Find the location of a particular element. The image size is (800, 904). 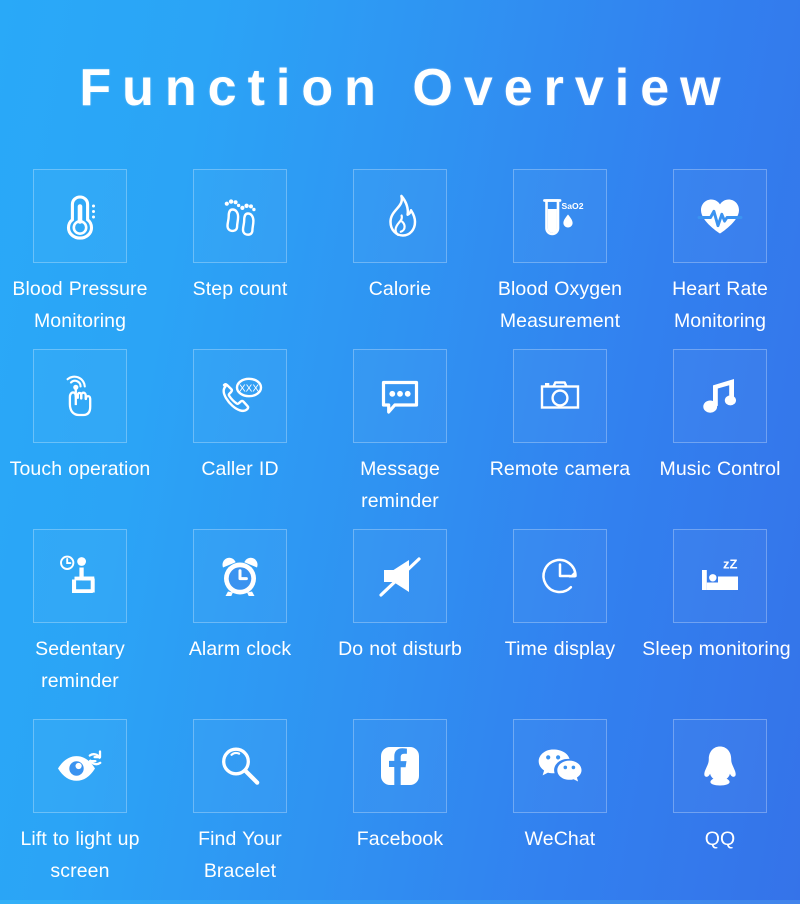

feature-label: Music Control is located at coordinates (720, 469).